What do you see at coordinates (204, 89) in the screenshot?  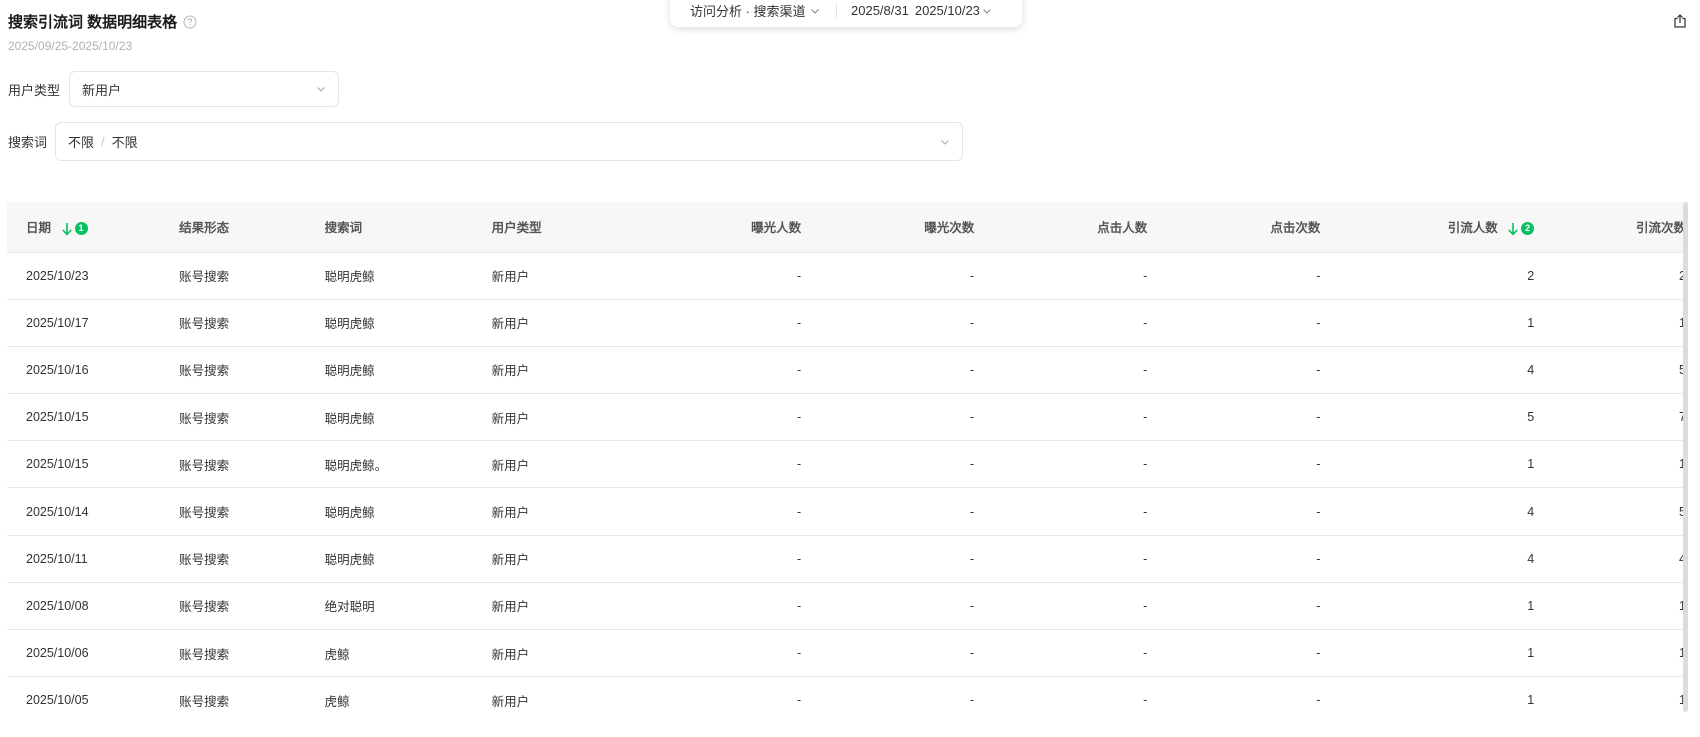 I see `user-type-select: 新用户` at bounding box center [204, 89].